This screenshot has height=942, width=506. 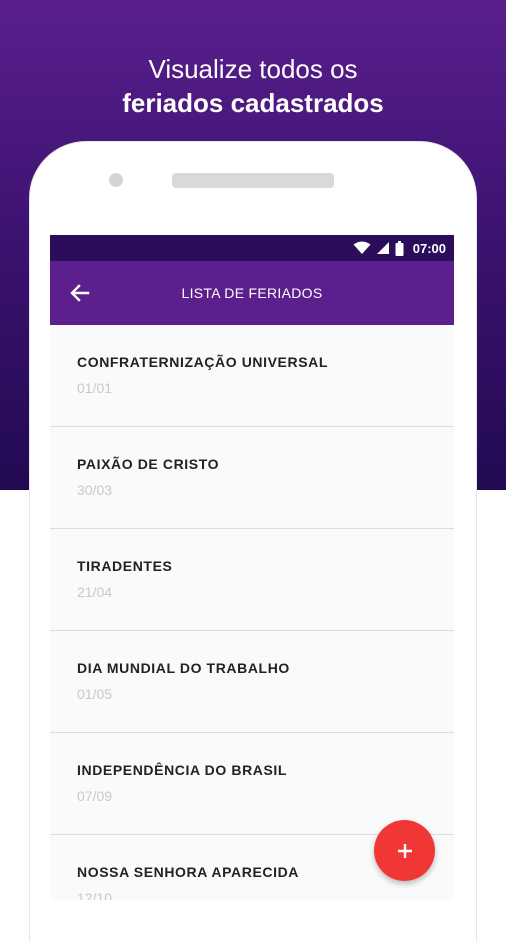 I want to click on plus-icon, so click(x=404, y=850).